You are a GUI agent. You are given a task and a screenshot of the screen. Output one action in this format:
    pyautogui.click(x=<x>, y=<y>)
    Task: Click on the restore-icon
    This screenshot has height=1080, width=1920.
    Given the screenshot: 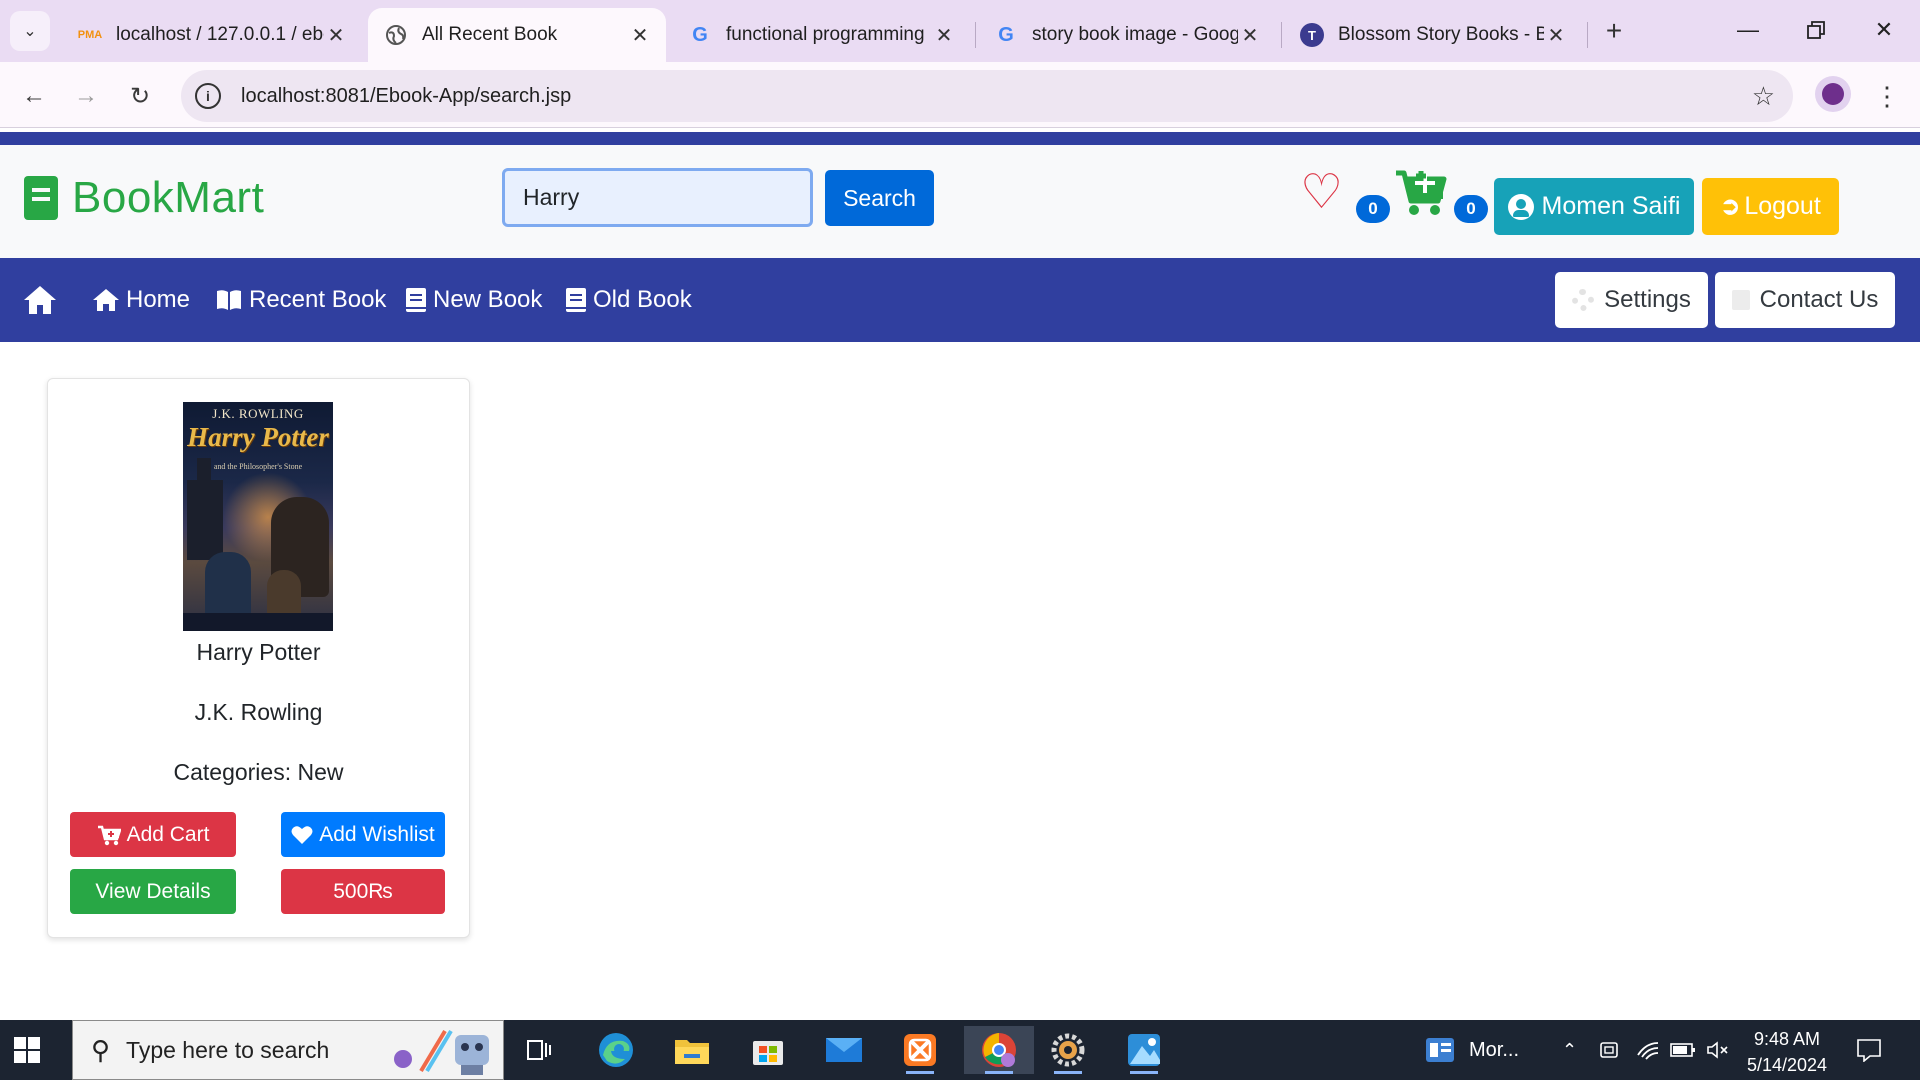 What is the action you would take?
    pyautogui.click(x=1816, y=30)
    